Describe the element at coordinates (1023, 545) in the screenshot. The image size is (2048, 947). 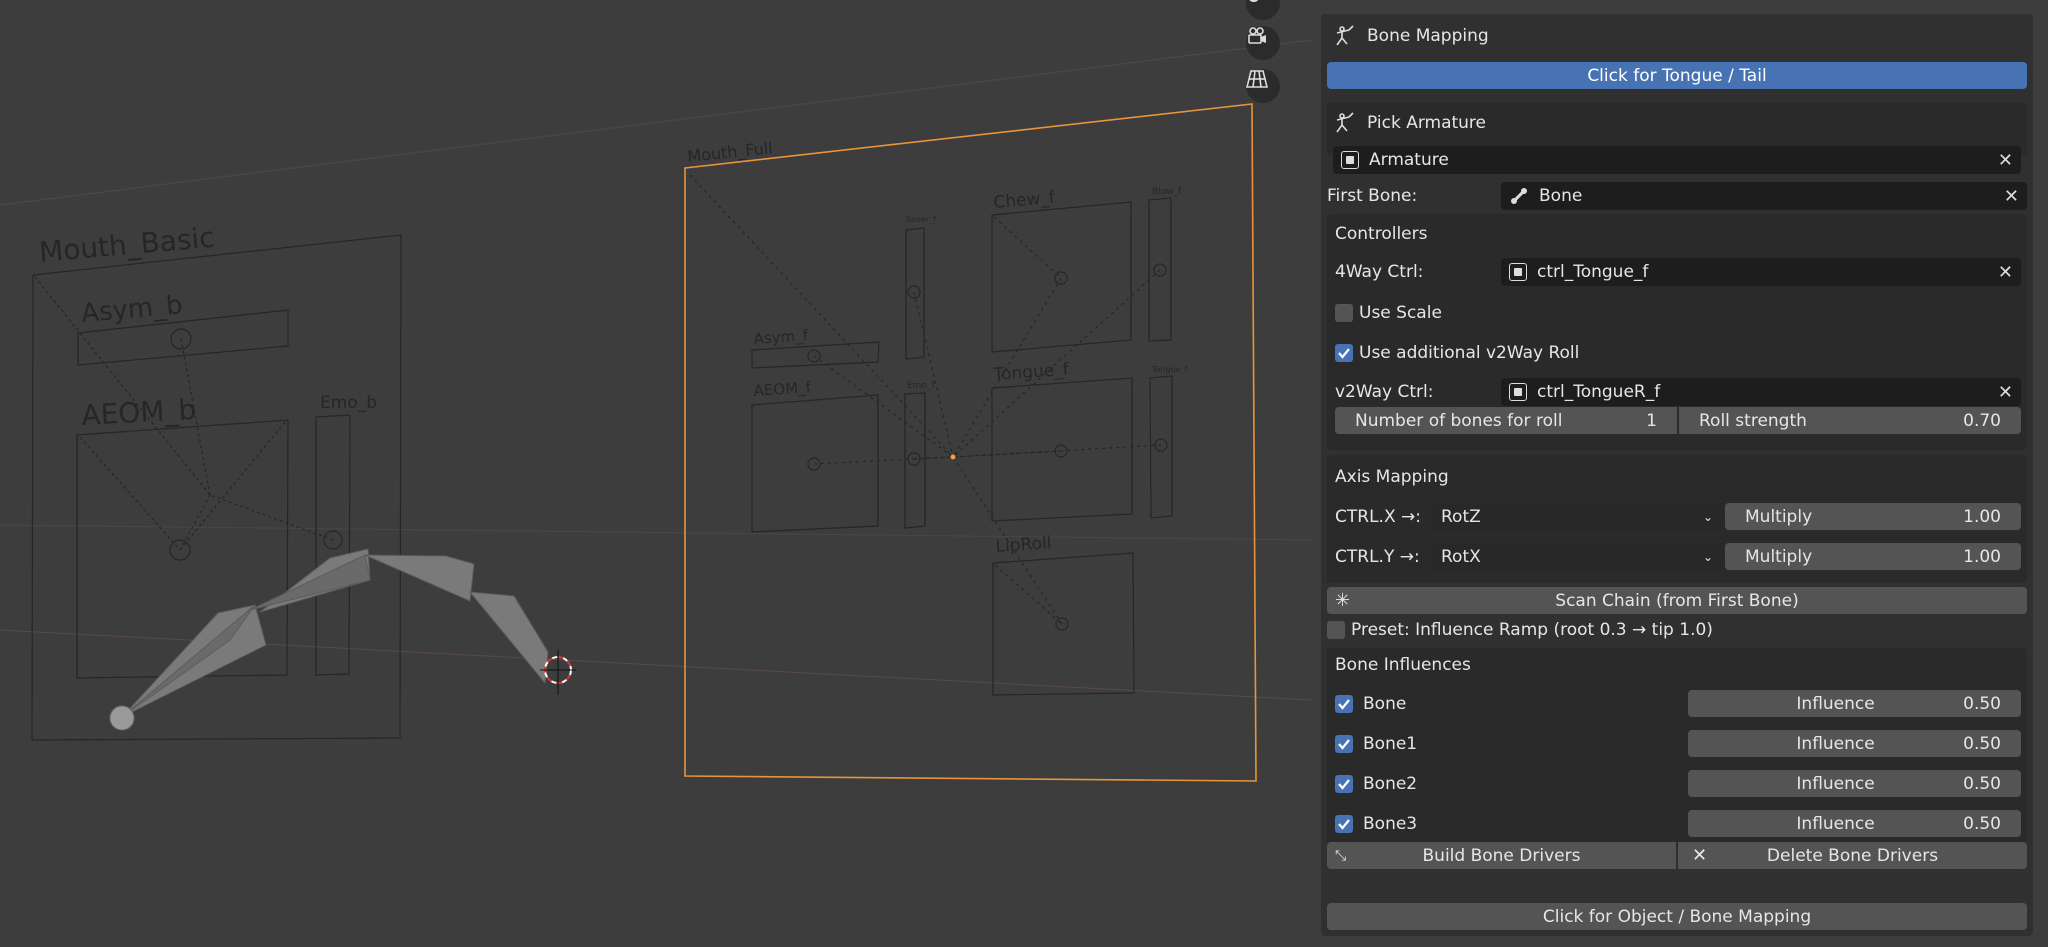
I see `label-liproll: LipRoll` at that location.